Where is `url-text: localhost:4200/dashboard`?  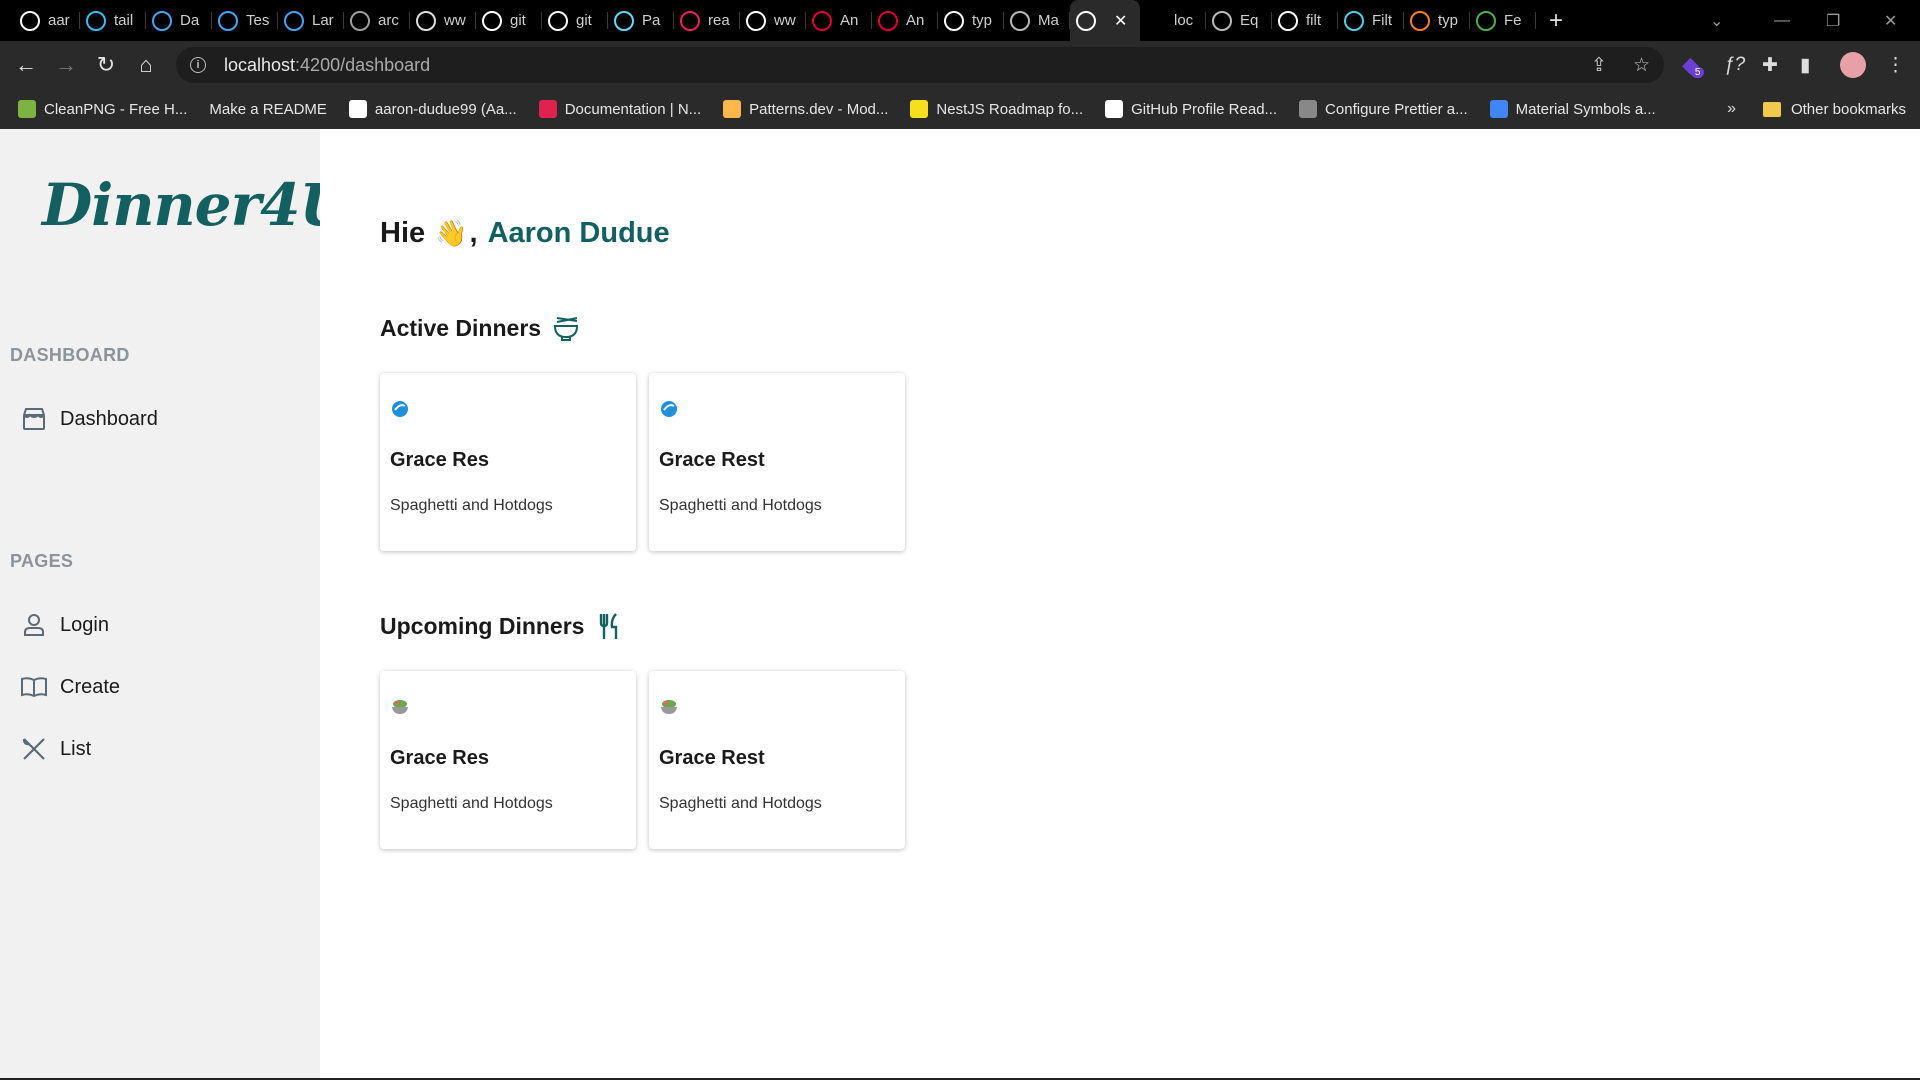
url-text: localhost:4200/dashboard is located at coordinates (327, 65).